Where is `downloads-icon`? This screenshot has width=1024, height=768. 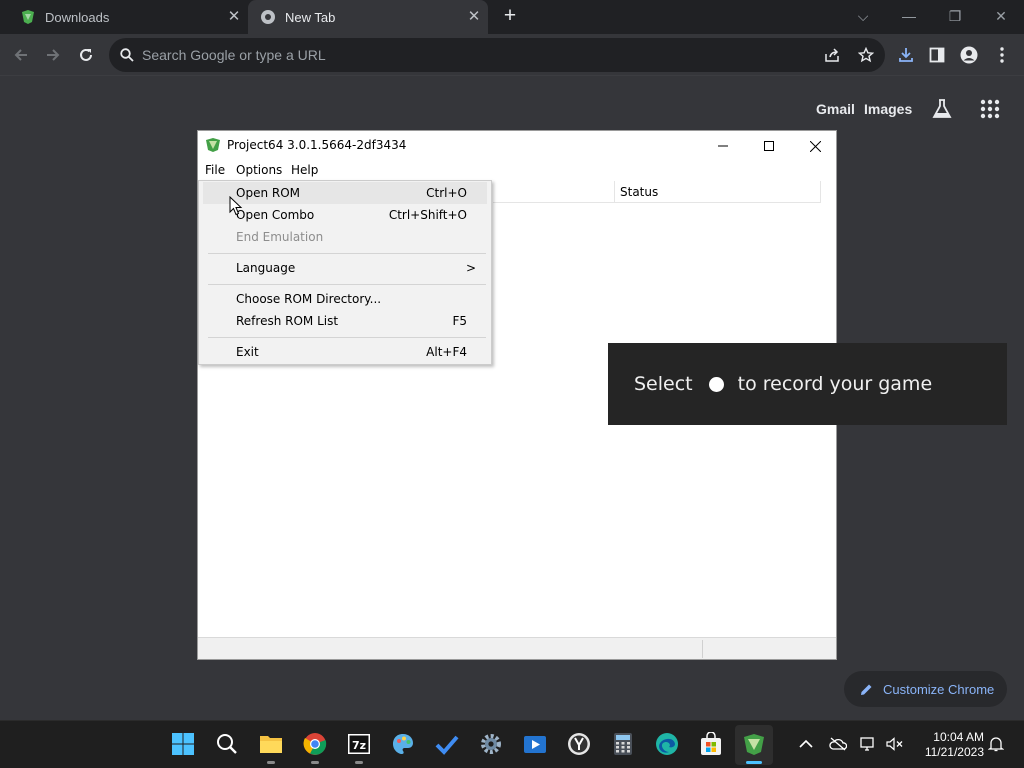
downloads-icon is located at coordinates (906, 55).